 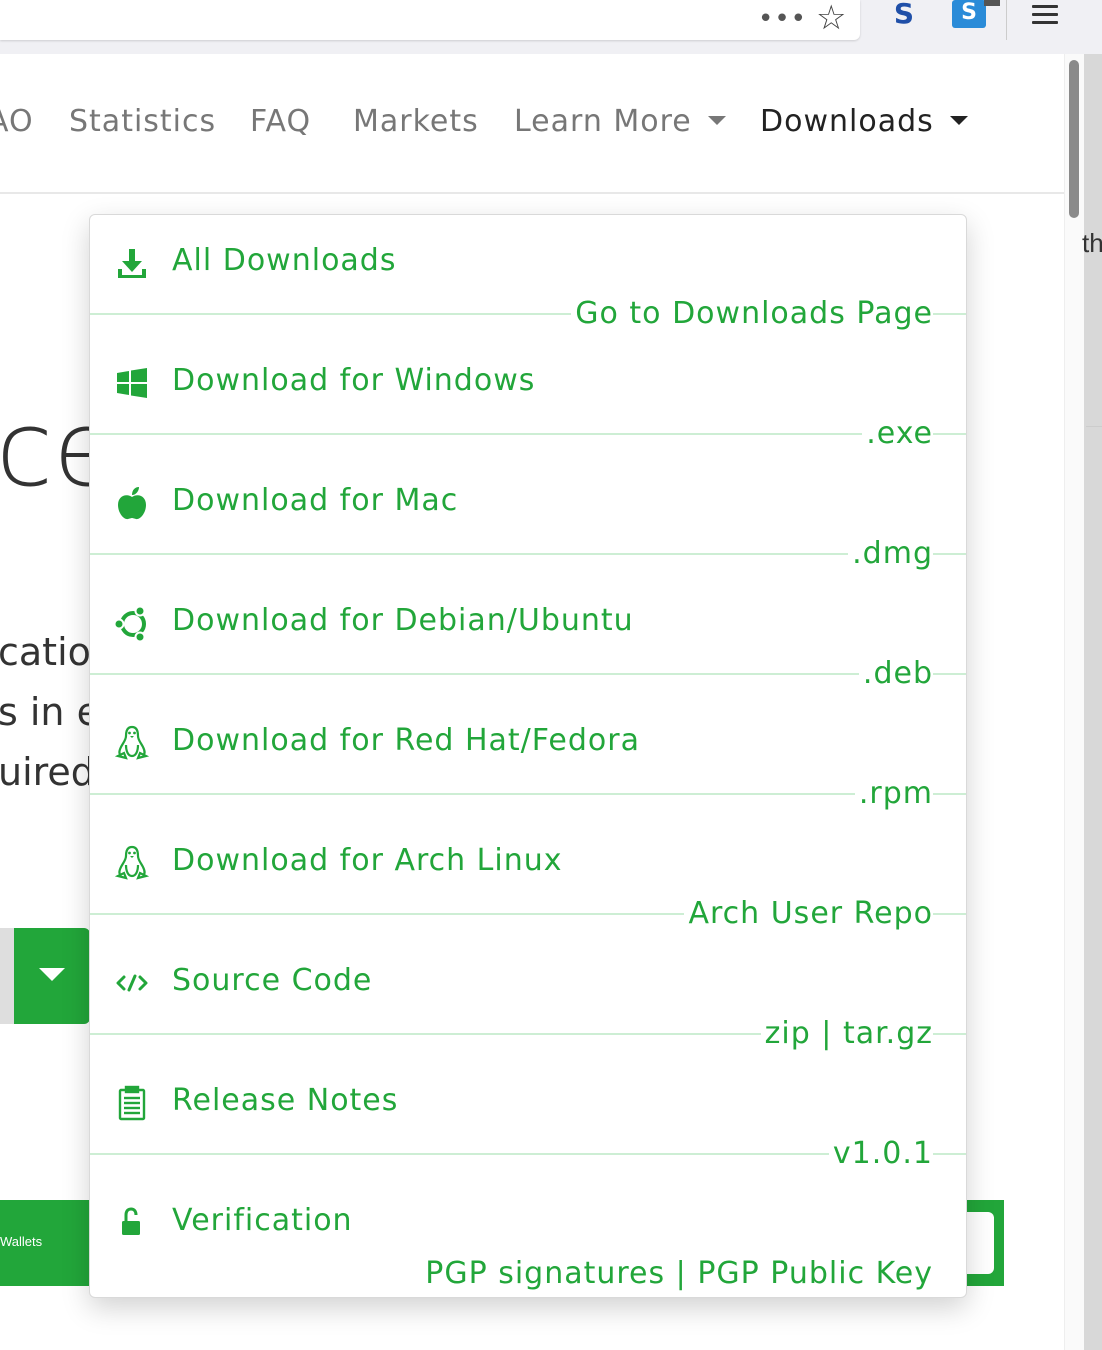 I want to click on dropdown-item-arch-linux: Download for Arch Linux Arch User Repo, so click(x=528, y=876).